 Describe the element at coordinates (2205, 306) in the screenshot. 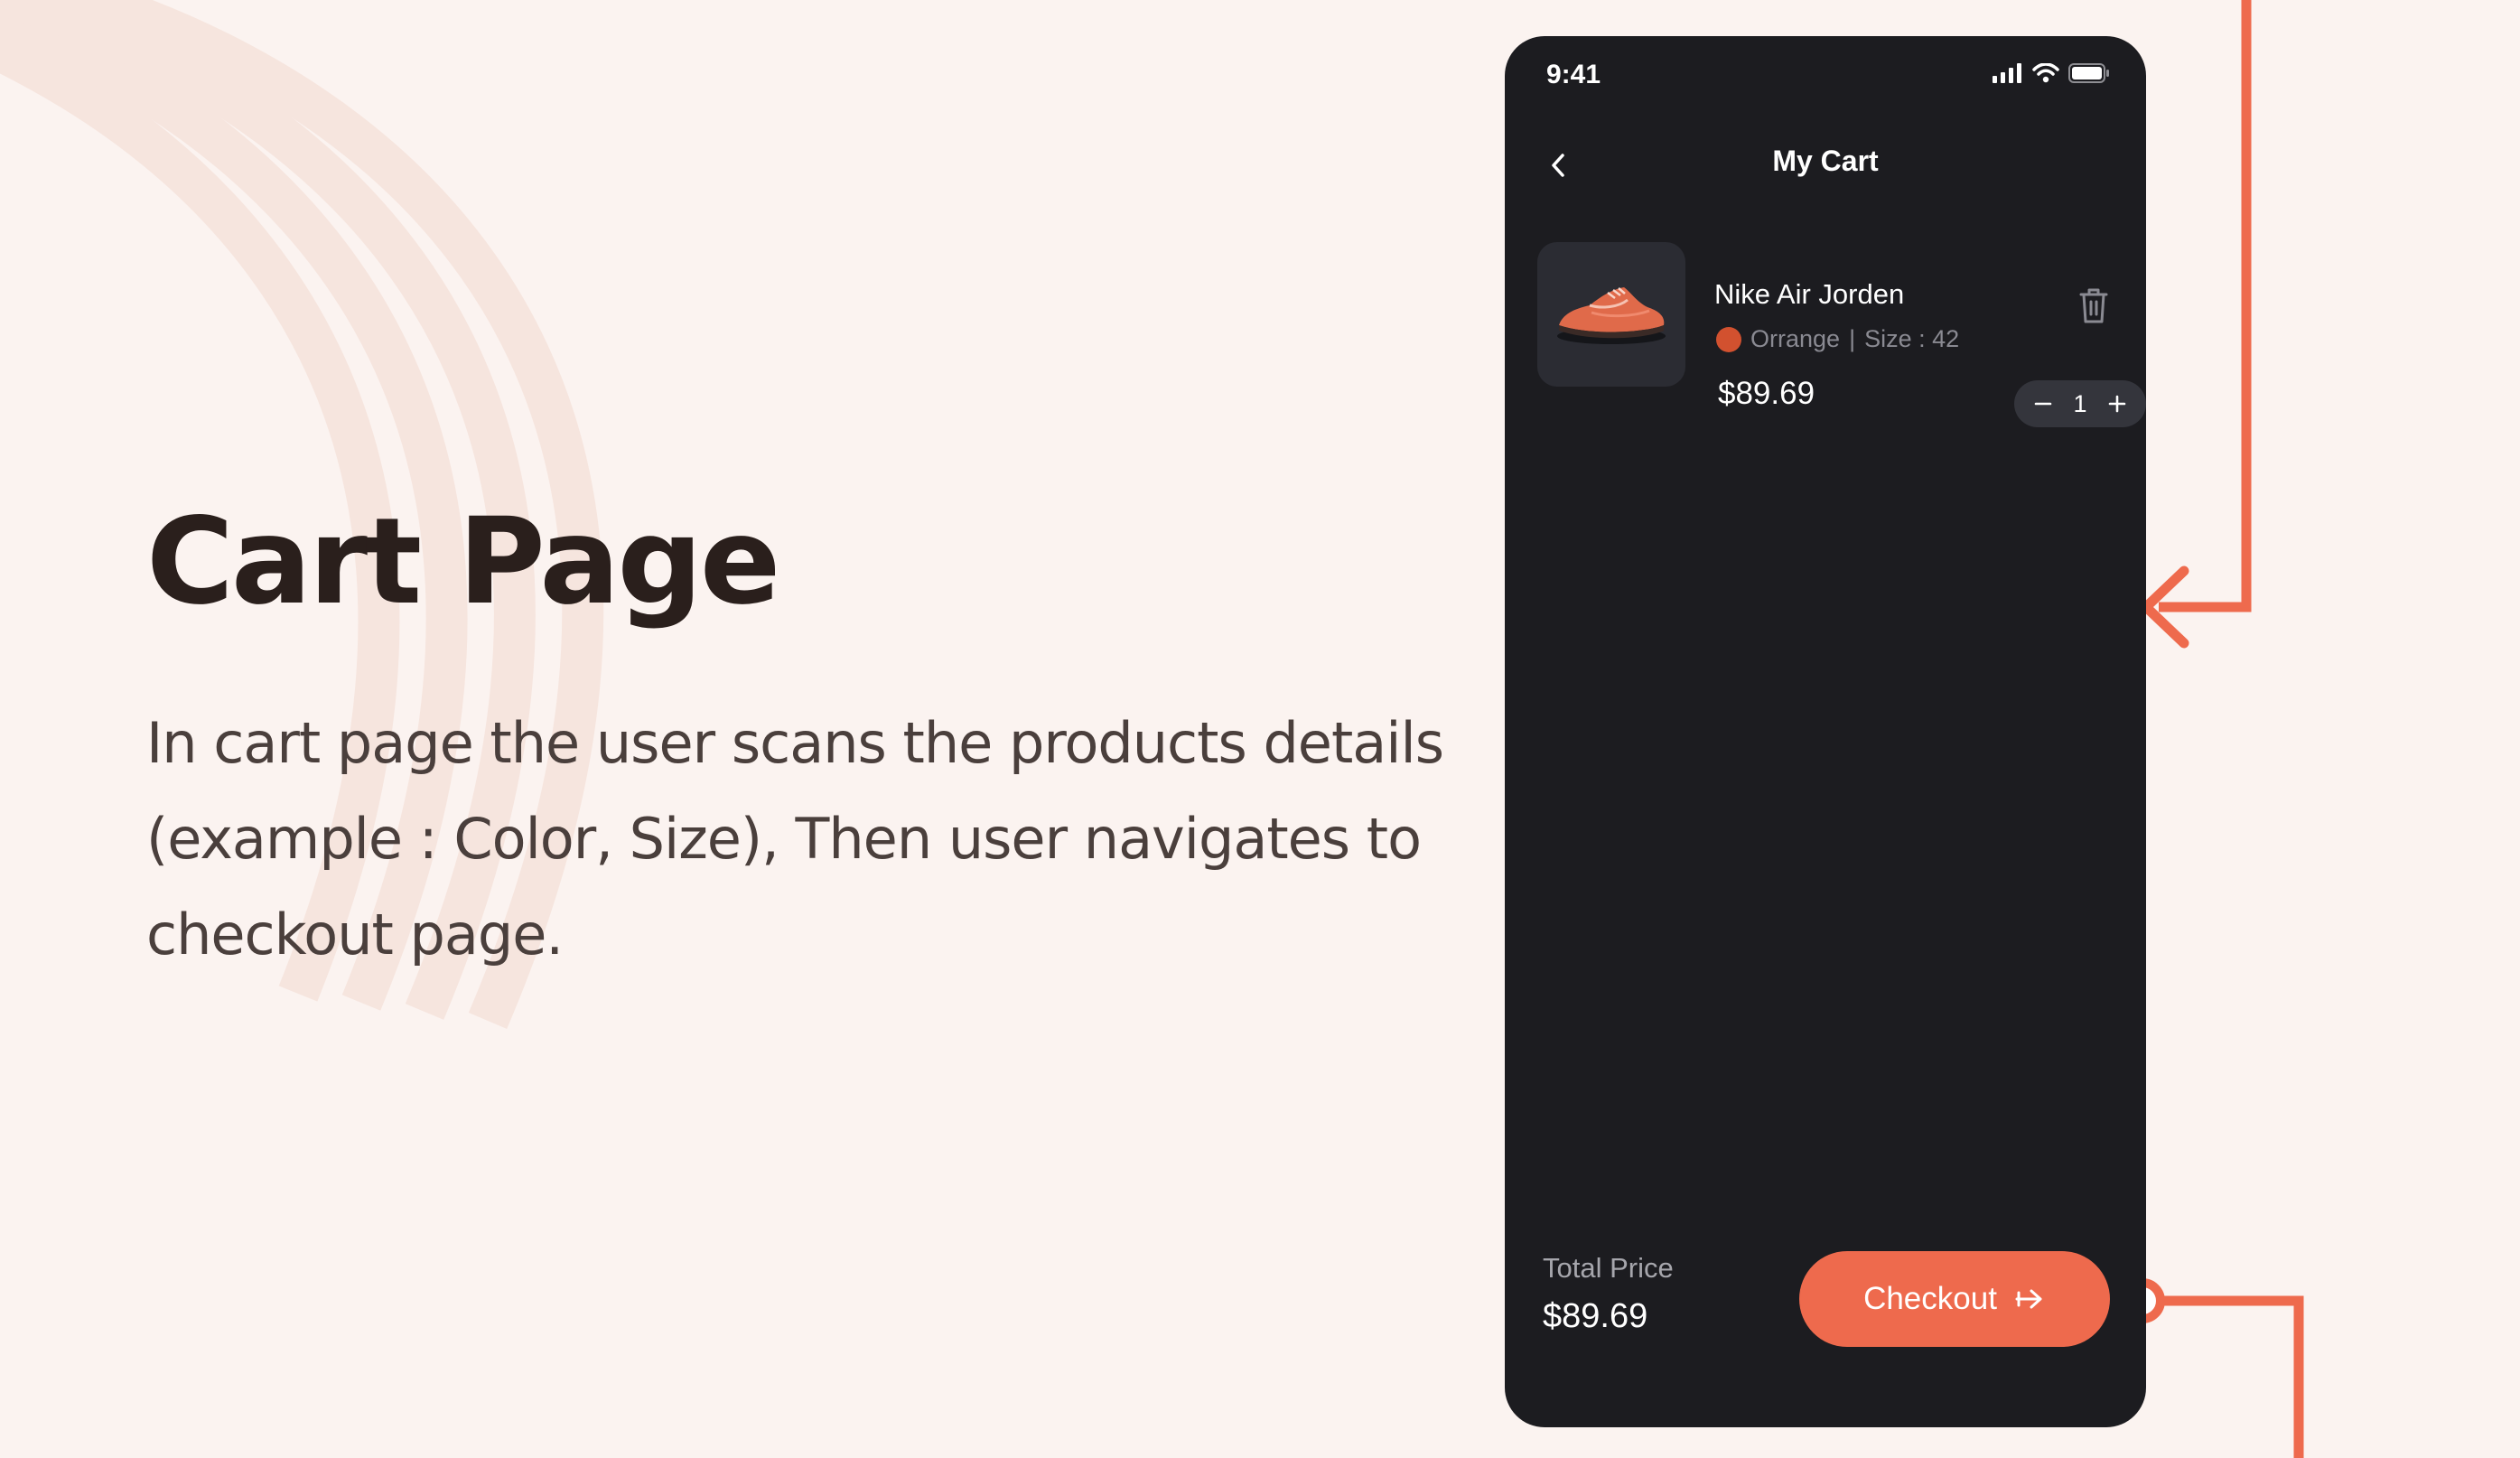

I see `incoming-connector-line` at that location.